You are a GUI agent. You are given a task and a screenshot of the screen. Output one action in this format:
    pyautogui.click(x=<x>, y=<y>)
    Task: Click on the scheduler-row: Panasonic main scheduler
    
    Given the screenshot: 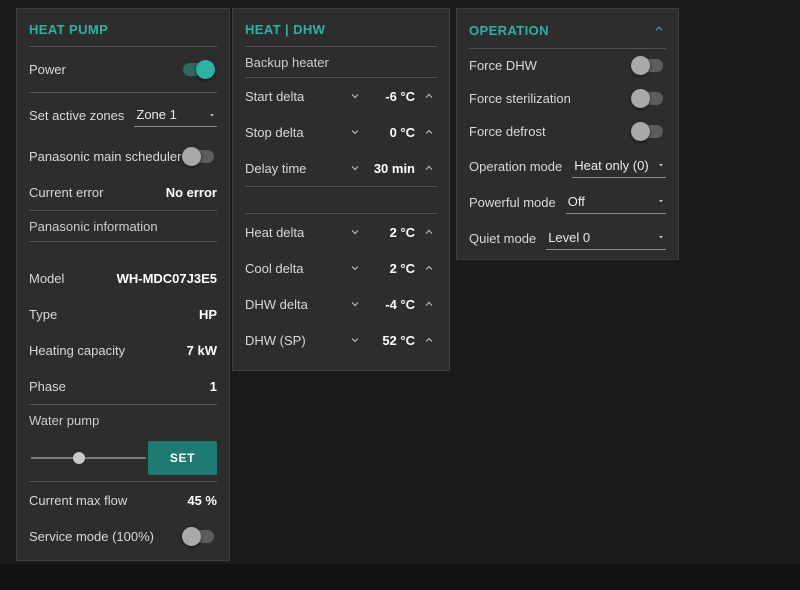 What is the action you would take?
    pyautogui.click(x=123, y=156)
    